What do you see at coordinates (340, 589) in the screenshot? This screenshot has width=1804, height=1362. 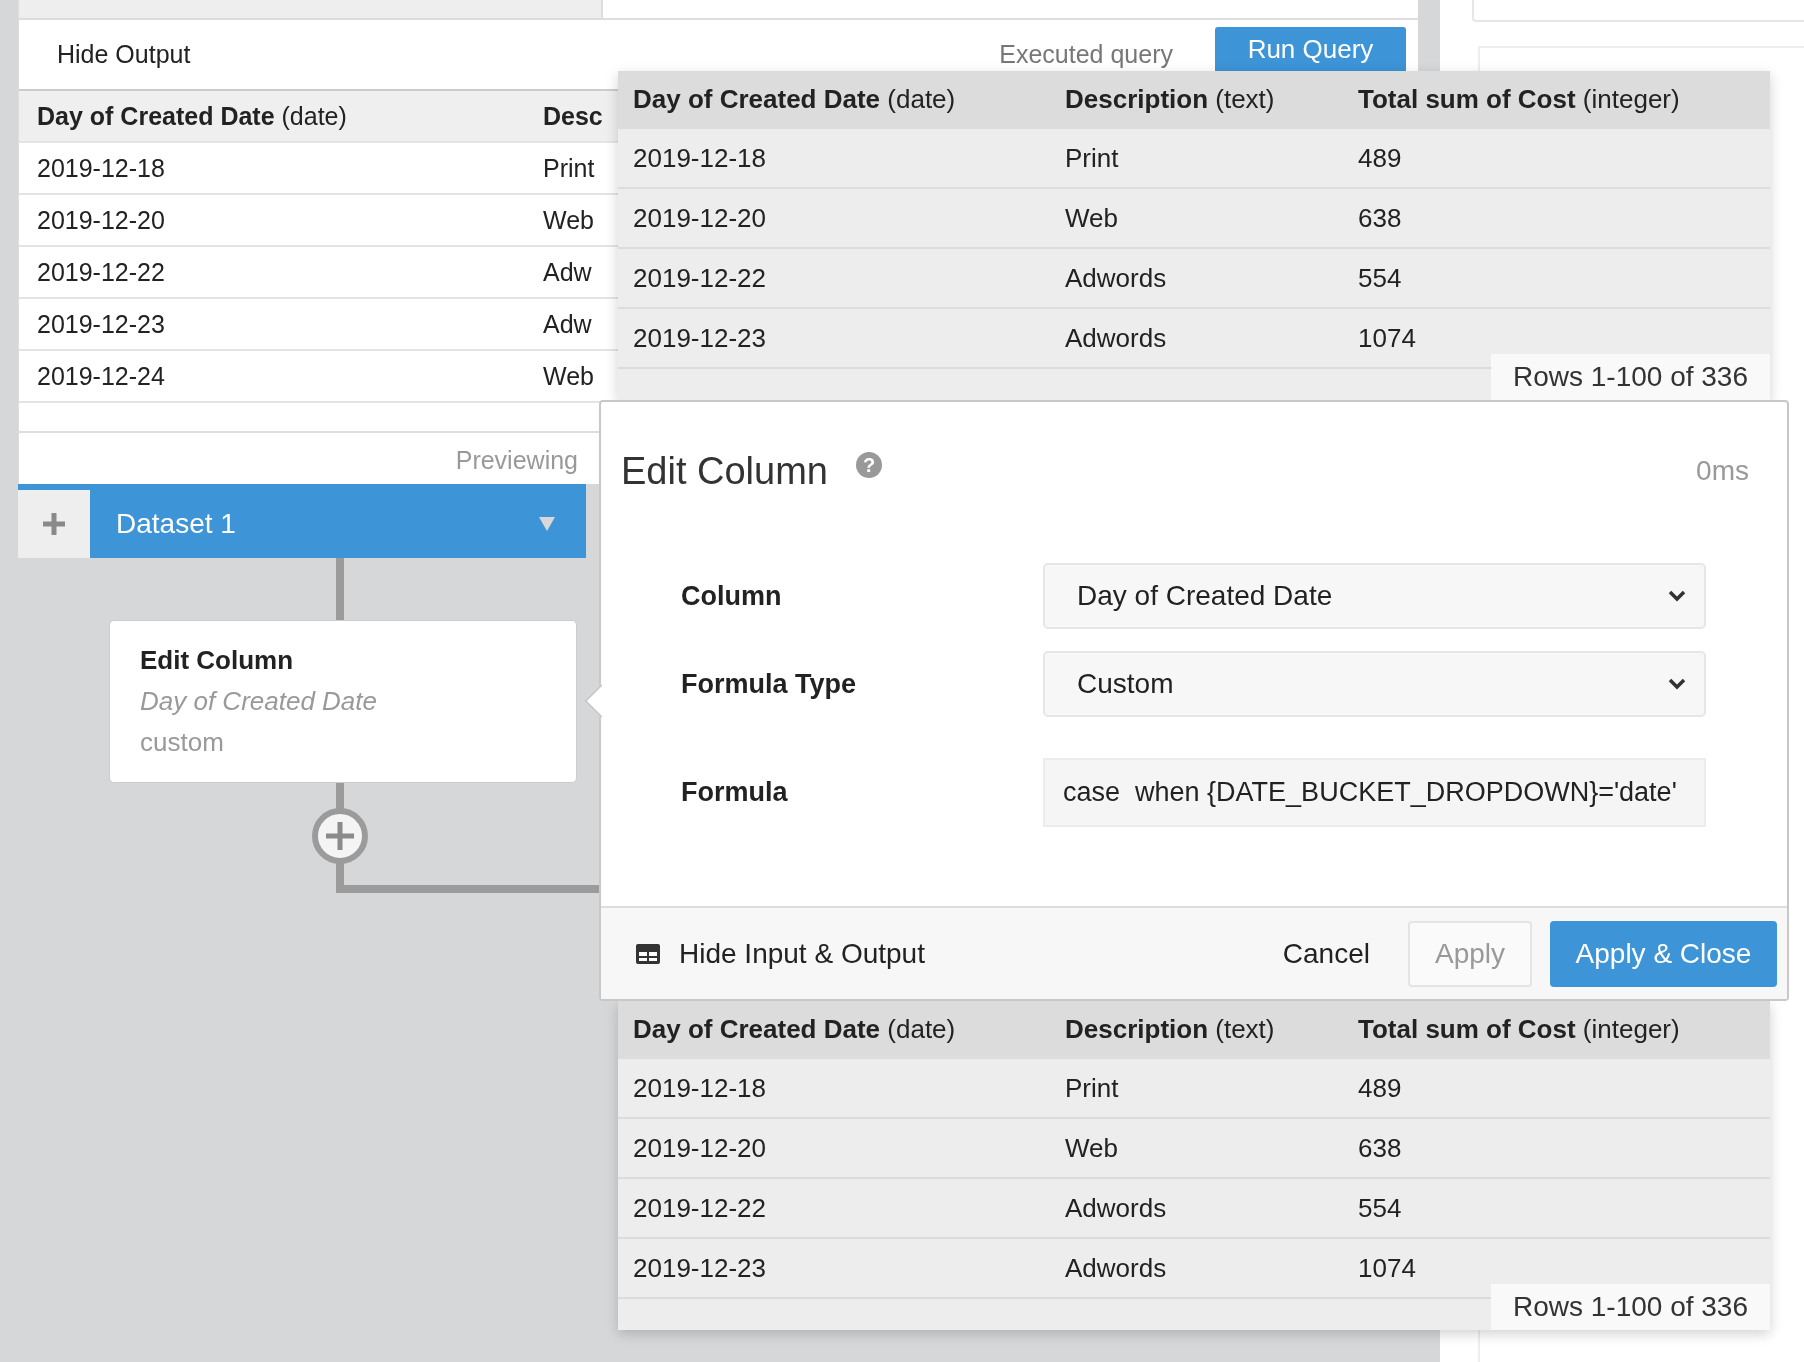 I see `connector-line` at bounding box center [340, 589].